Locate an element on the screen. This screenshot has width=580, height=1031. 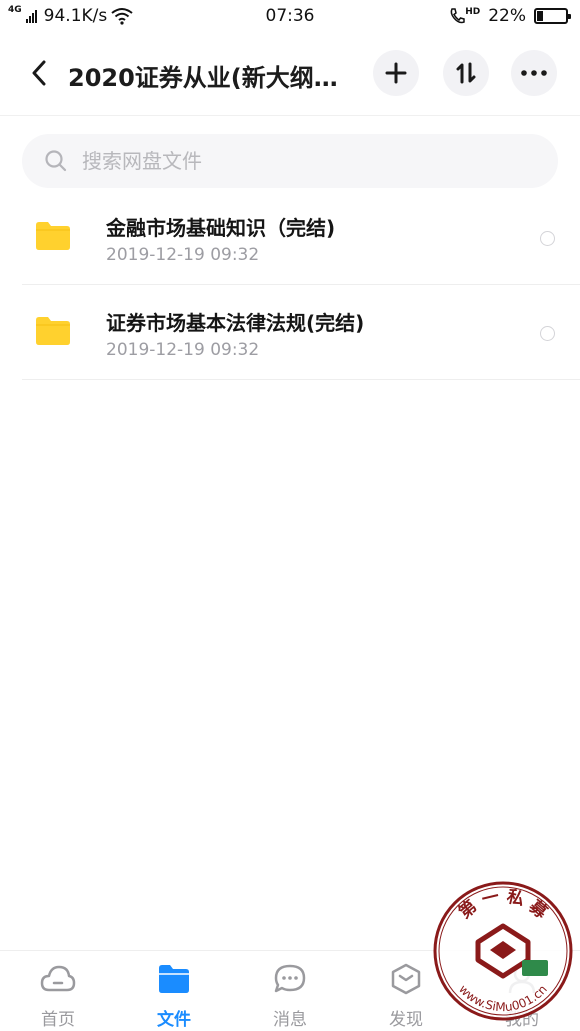
add-button is located at coordinates (396, 73).